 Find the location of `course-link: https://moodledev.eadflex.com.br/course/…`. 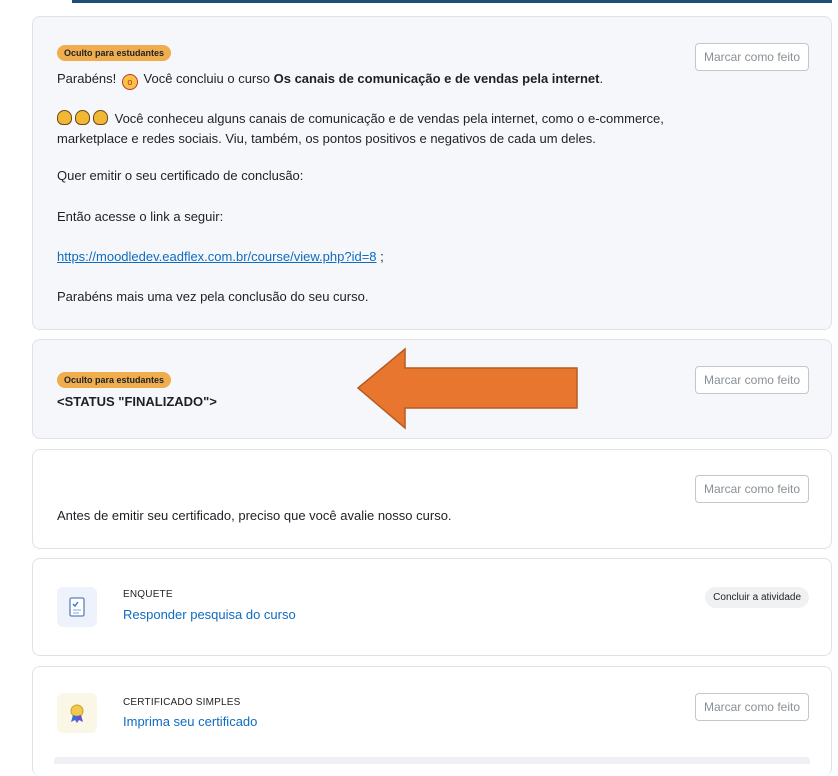

course-link: https://moodledev.eadflex.com.br/course/… is located at coordinates (217, 256).